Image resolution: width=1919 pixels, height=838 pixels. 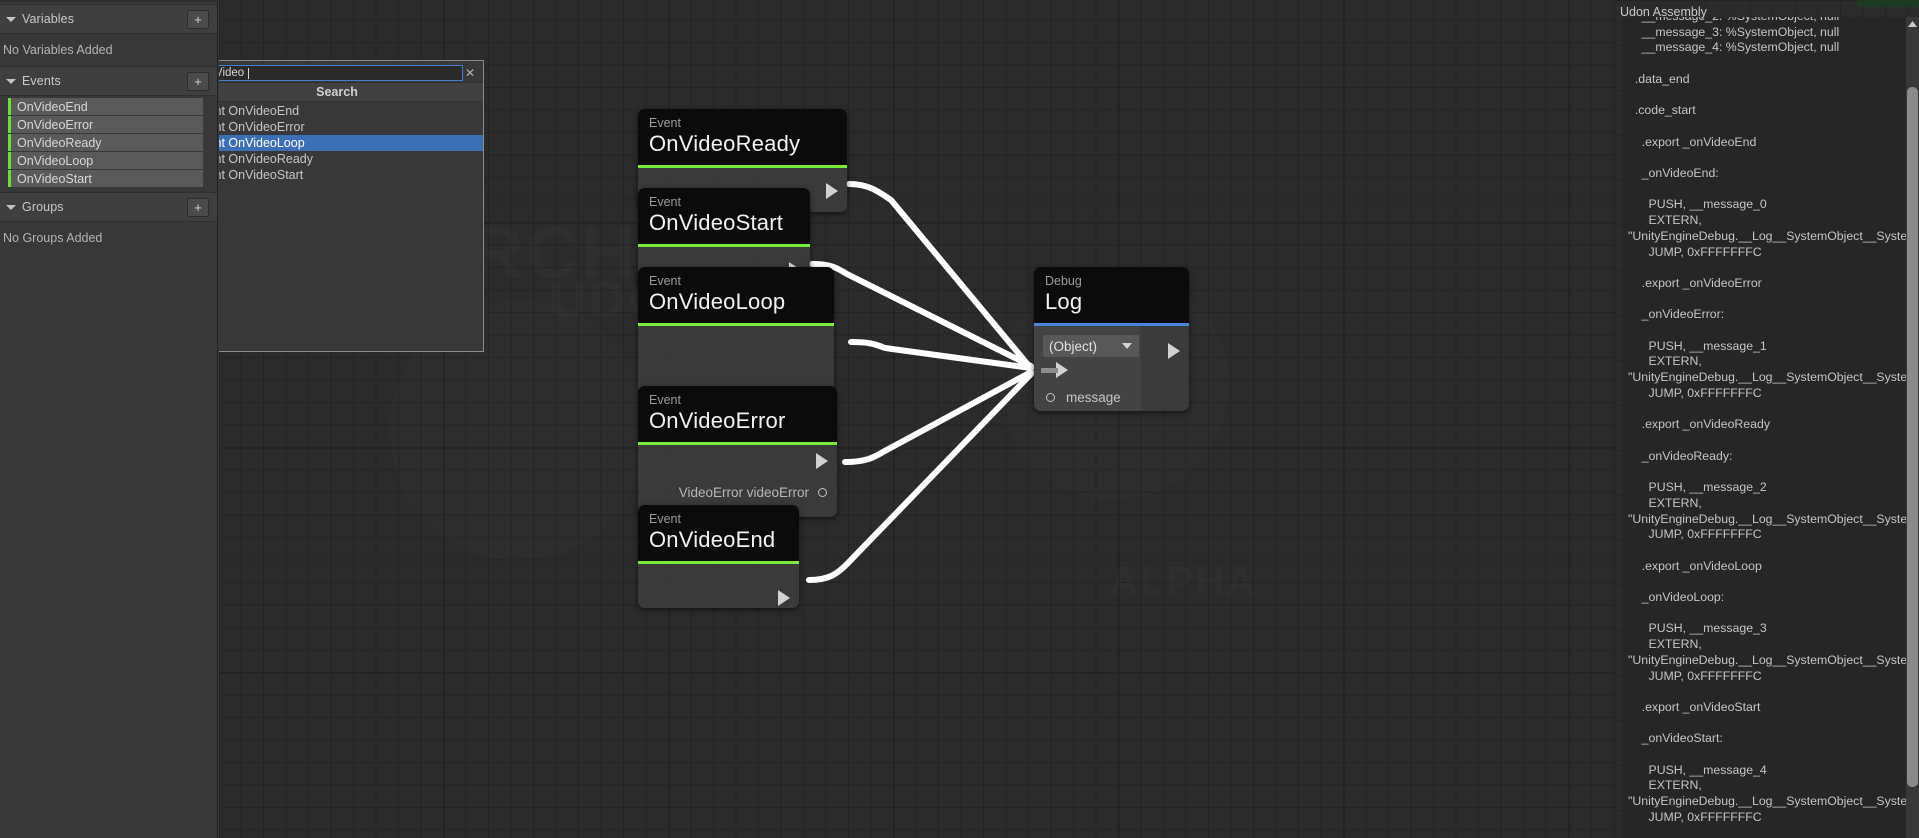 What do you see at coordinates (1049, 370) in the screenshot?
I see `flow-input-stub` at bounding box center [1049, 370].